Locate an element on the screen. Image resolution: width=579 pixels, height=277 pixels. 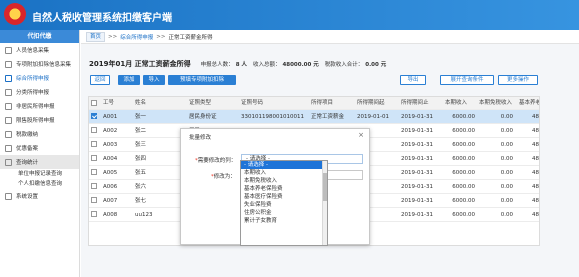
import-button: 导入 is located at coordinates (154, 80).